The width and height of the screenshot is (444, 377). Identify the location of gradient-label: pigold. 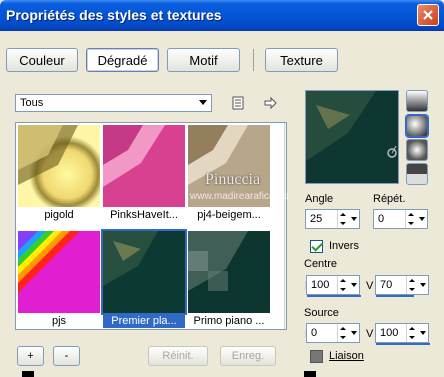
(59, 215).